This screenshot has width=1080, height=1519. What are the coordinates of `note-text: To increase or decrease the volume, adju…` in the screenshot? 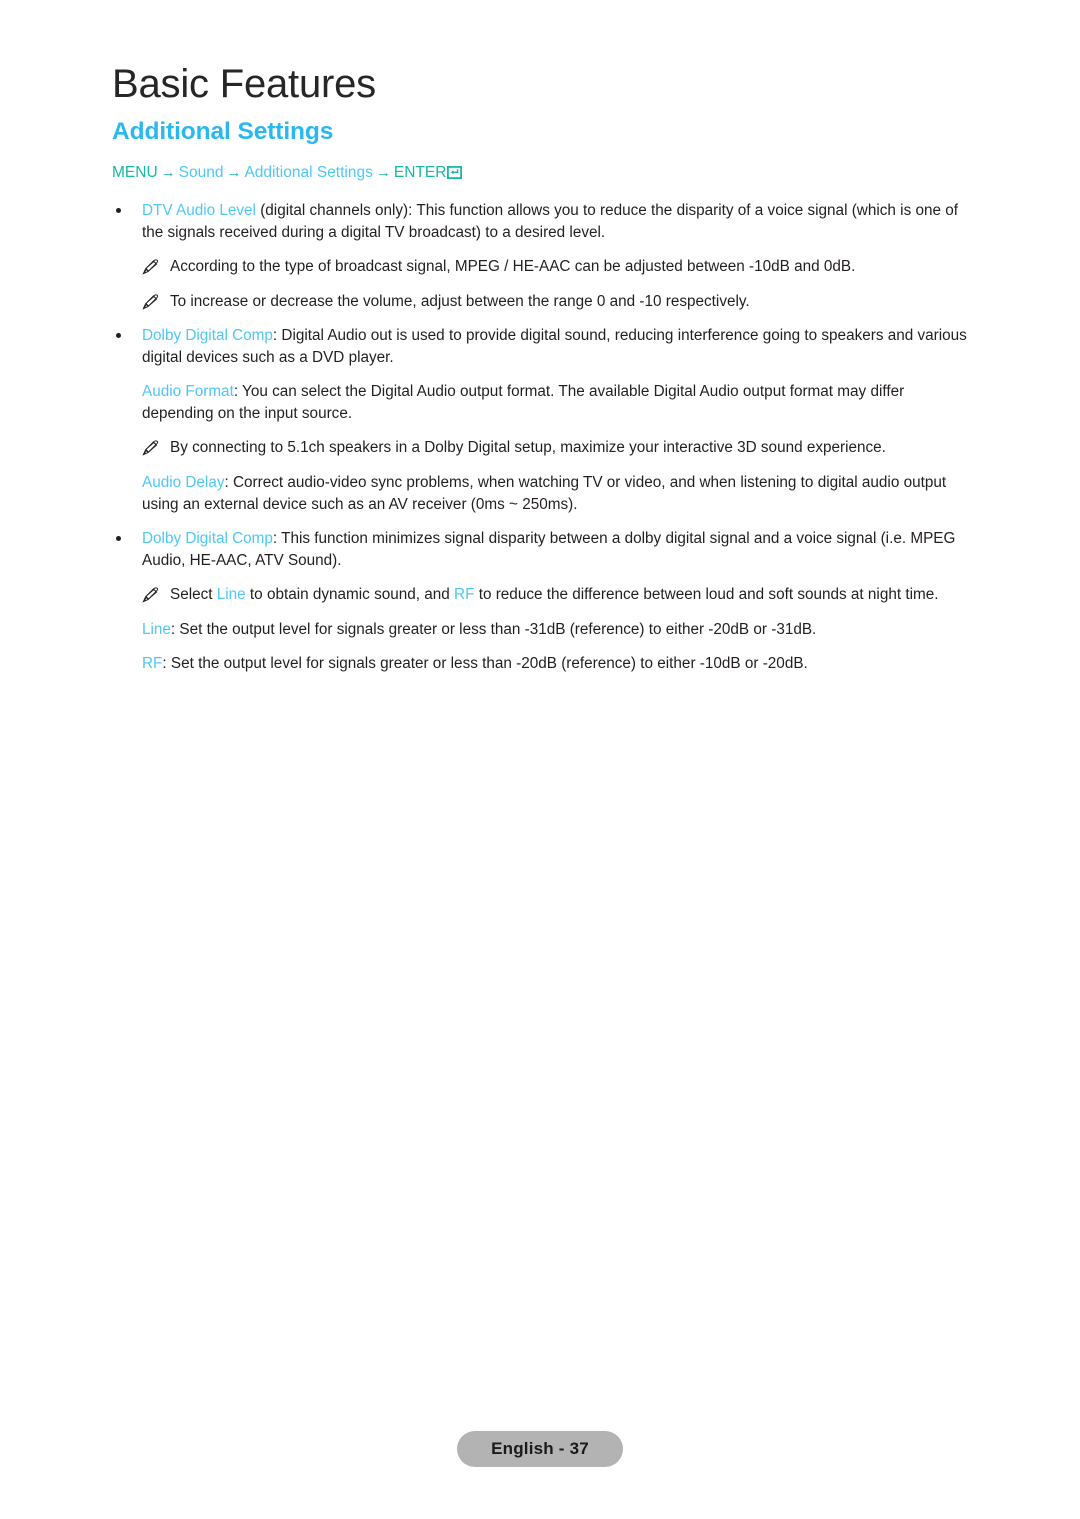 It's located at (460, 301).